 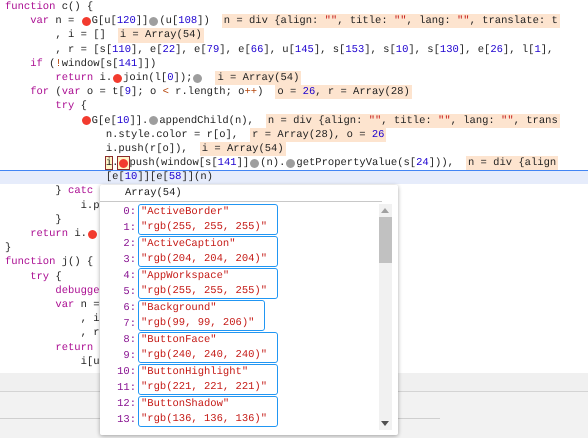 I want to click on entry-value: "AppWorkspace", so click(x=204, y=276).